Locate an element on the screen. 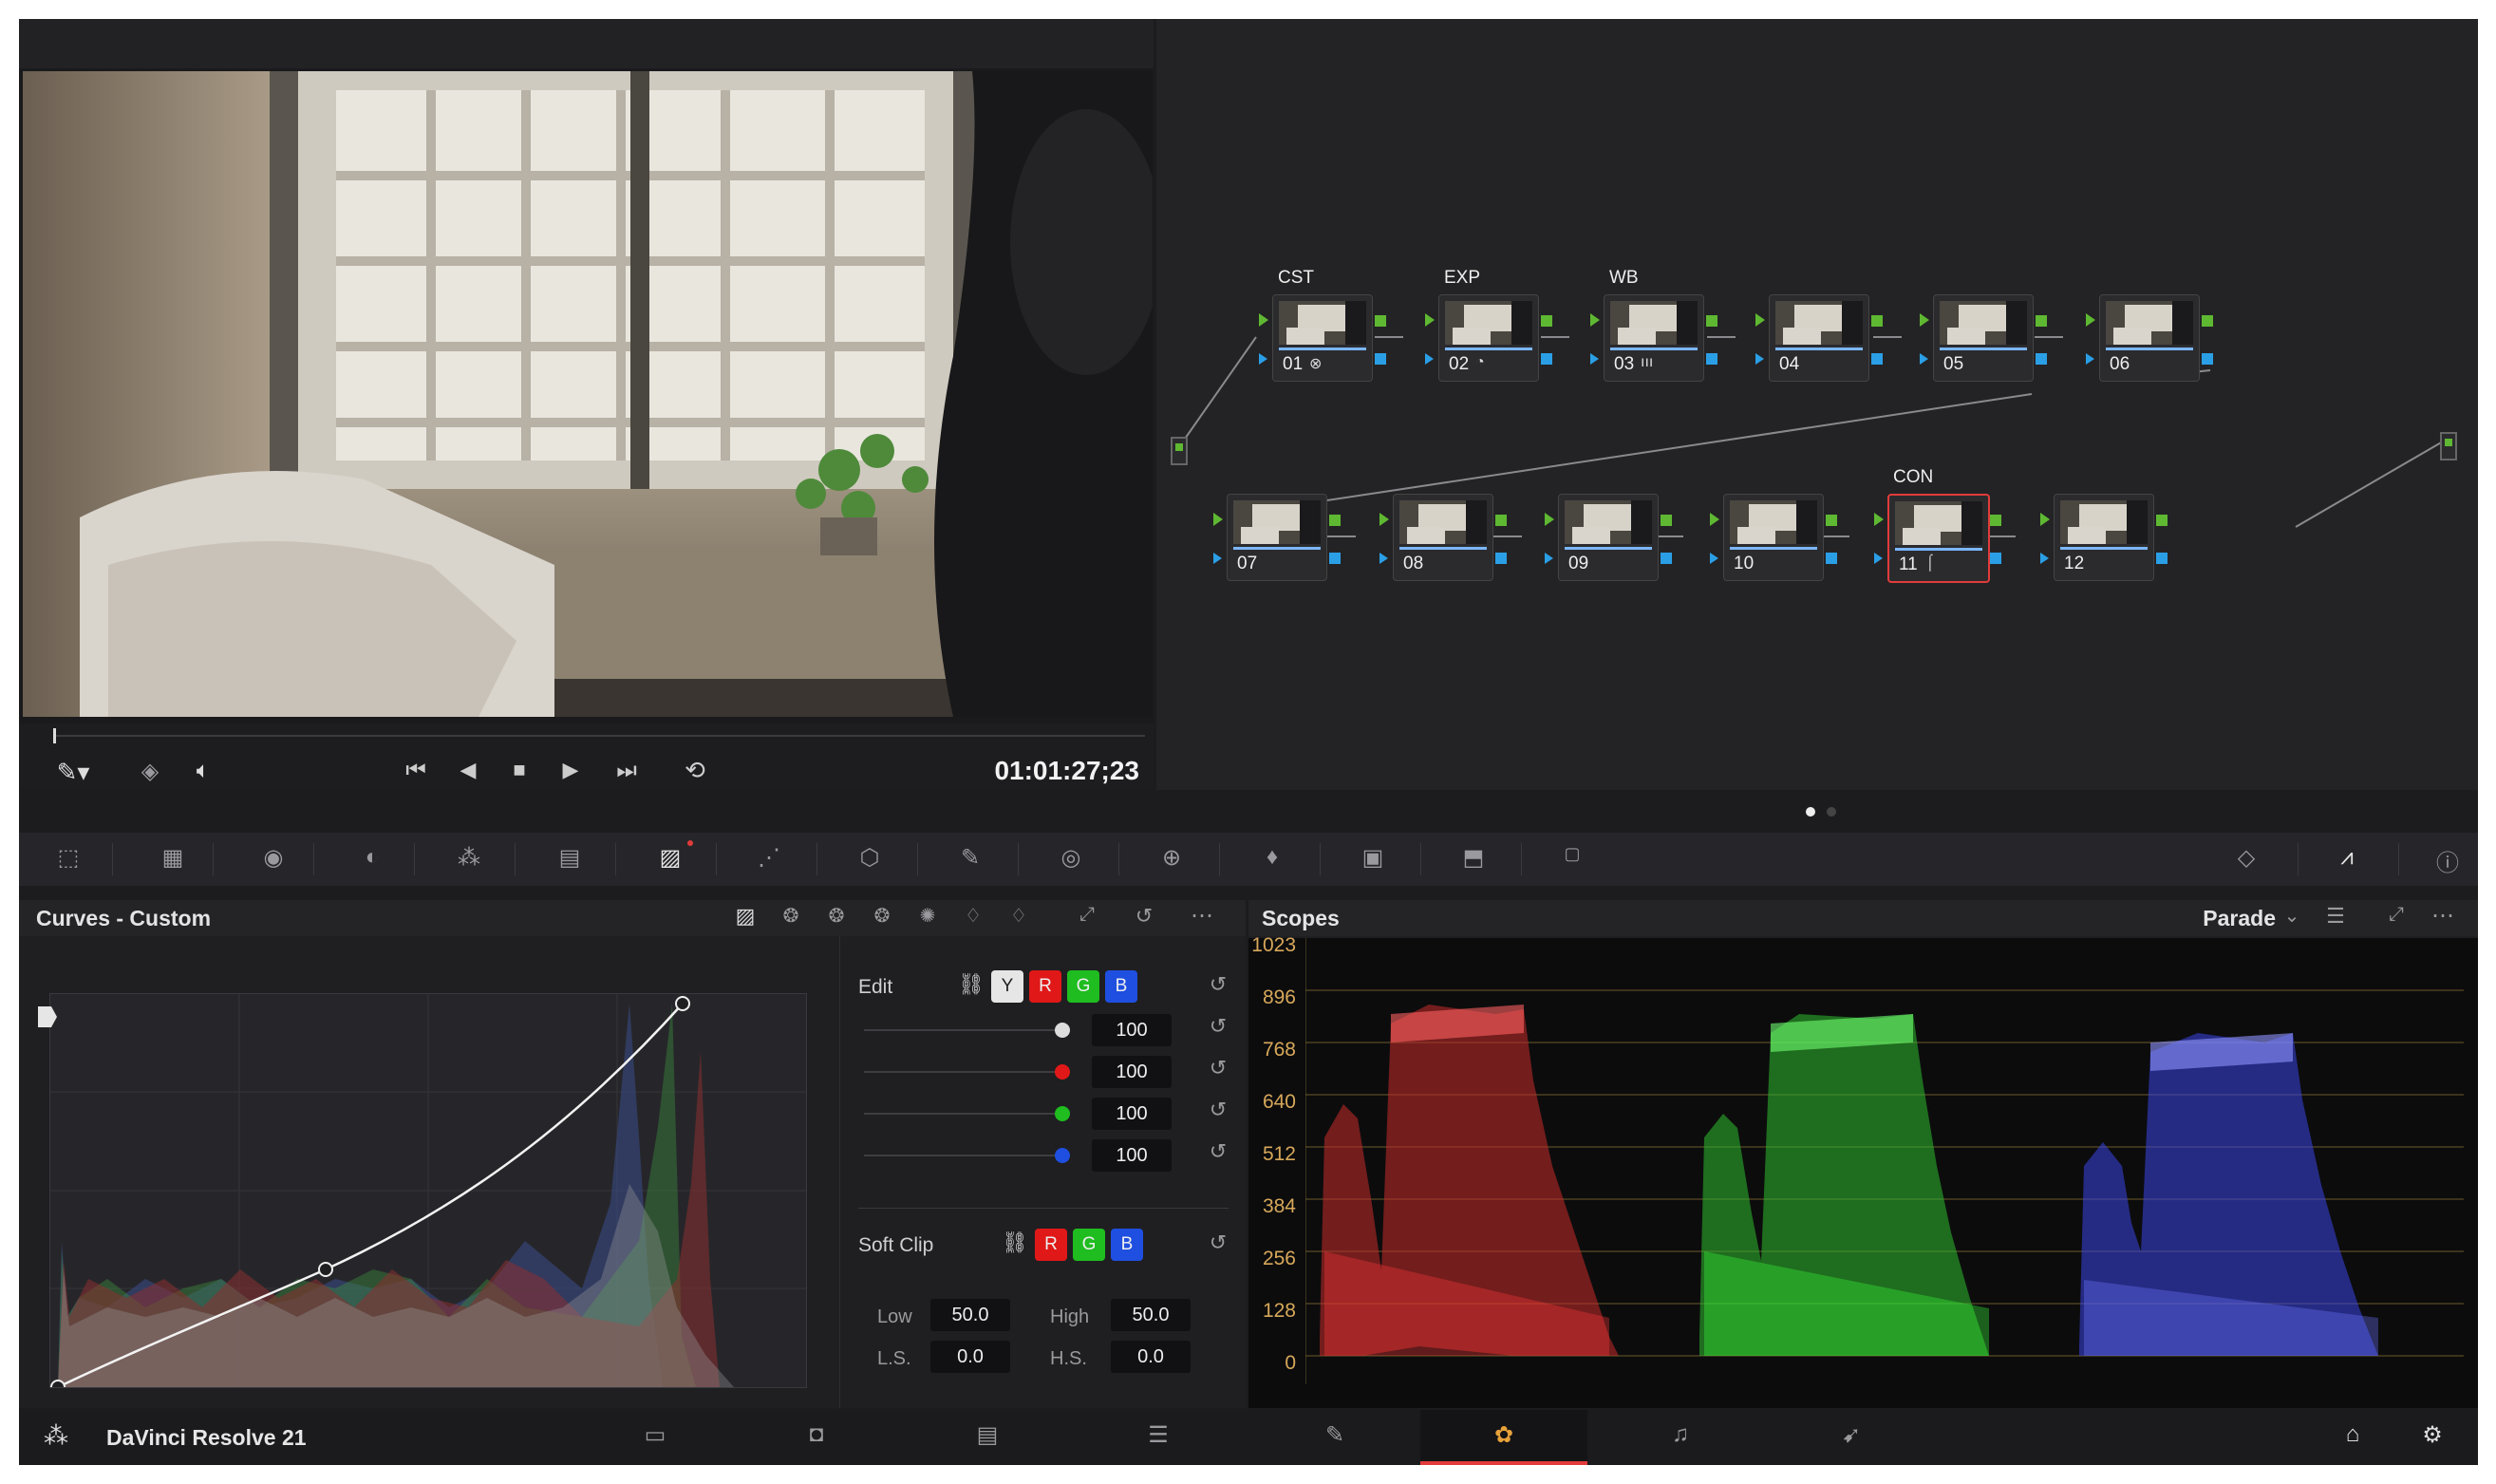  loop-icon: ⟲ is located at coordinates (695, 770).